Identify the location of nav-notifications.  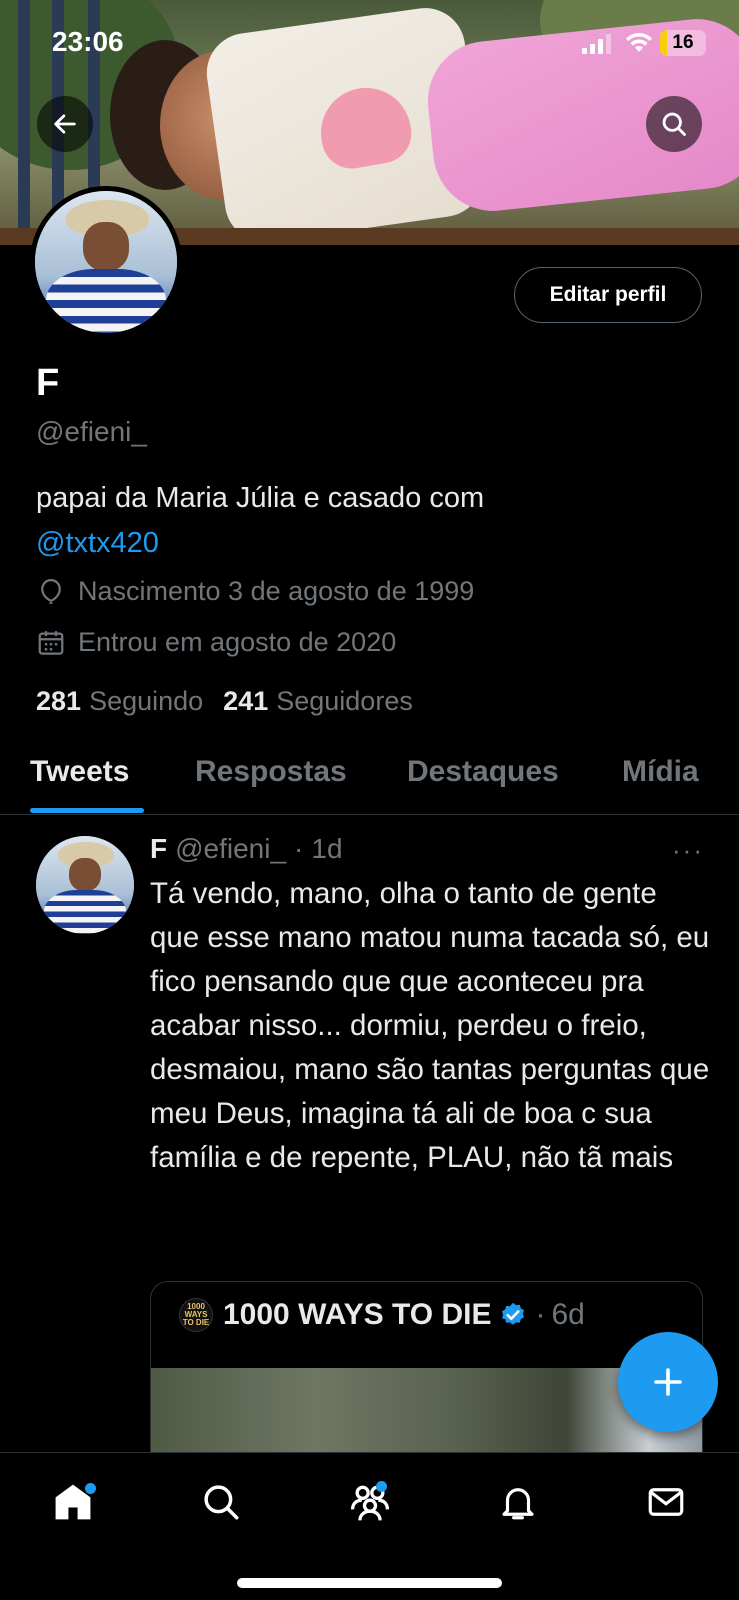
(518, 1502).